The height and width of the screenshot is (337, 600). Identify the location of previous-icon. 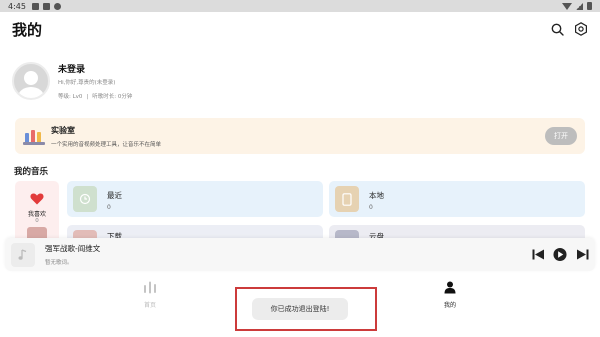
(538, 255).